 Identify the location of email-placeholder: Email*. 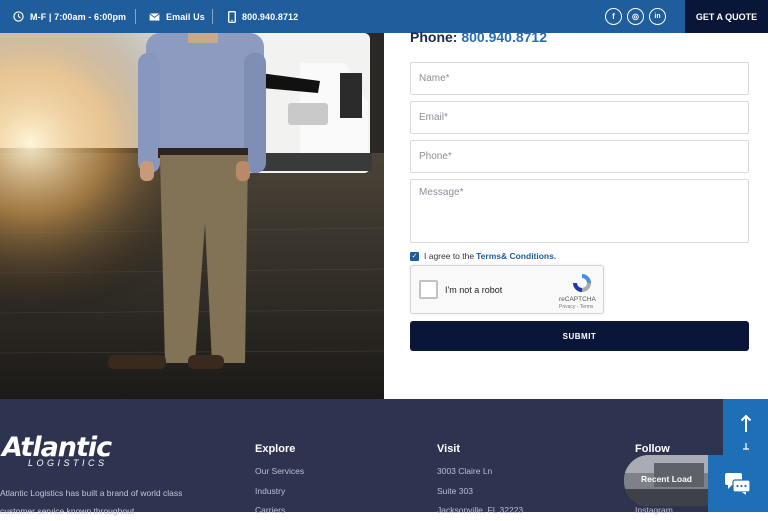
(433, 117).